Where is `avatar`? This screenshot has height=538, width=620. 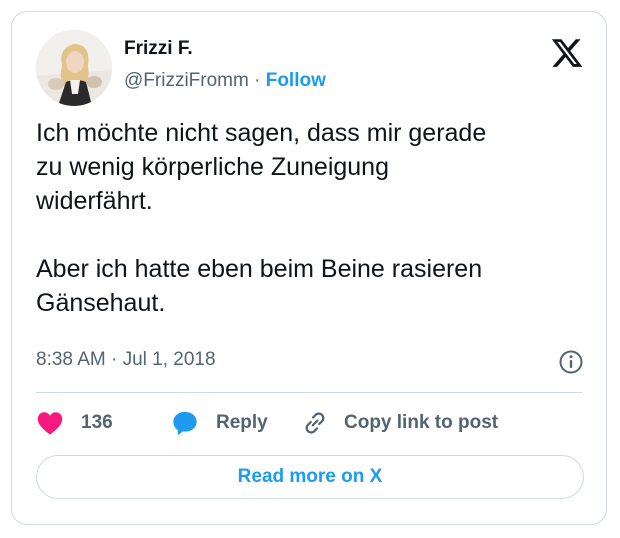
avatar is located at coordinates (74, 68).